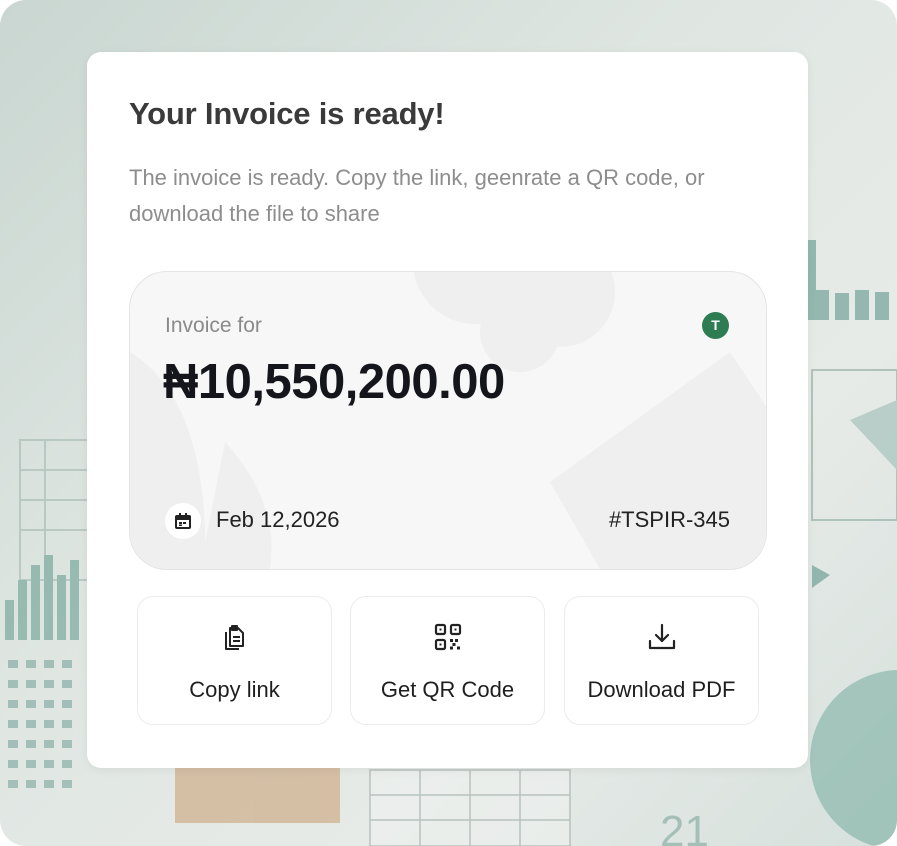 The height and width of the screenshot is (846, 897). What do you see at coordinates (447, 689) in the screenshot?
I see `get-qr-code-label: Get QR Code` at bounding box center [447, 689].